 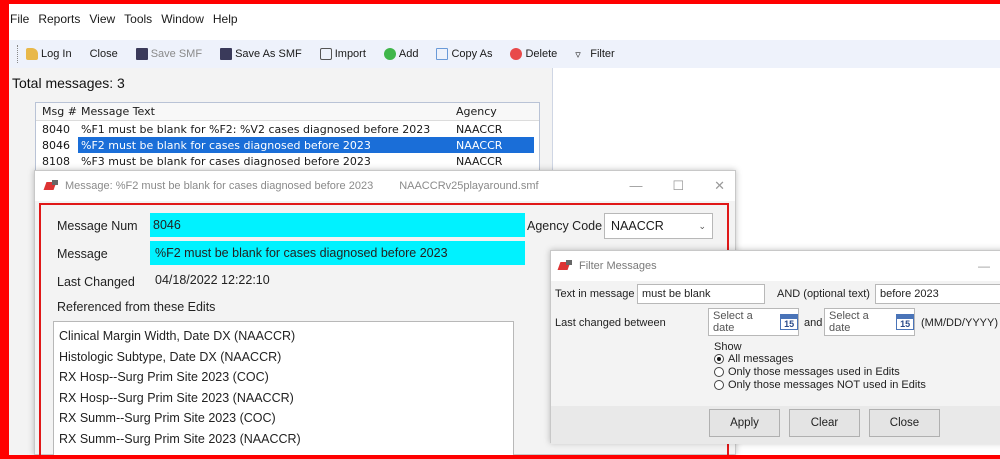 I want to click on copy-icon, so click(x=442, y=54).